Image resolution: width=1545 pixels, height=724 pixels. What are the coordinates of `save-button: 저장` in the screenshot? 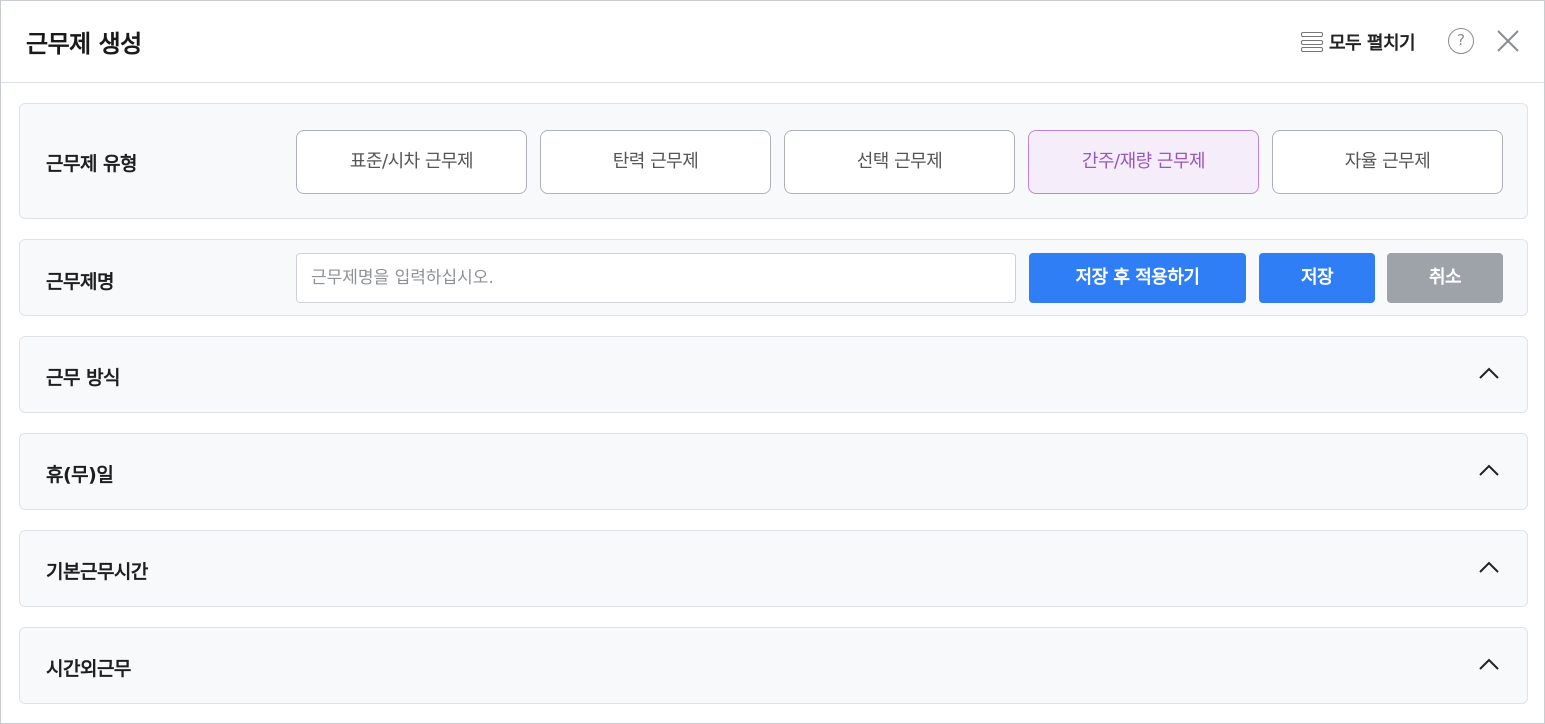 It's located at (1317, 278).